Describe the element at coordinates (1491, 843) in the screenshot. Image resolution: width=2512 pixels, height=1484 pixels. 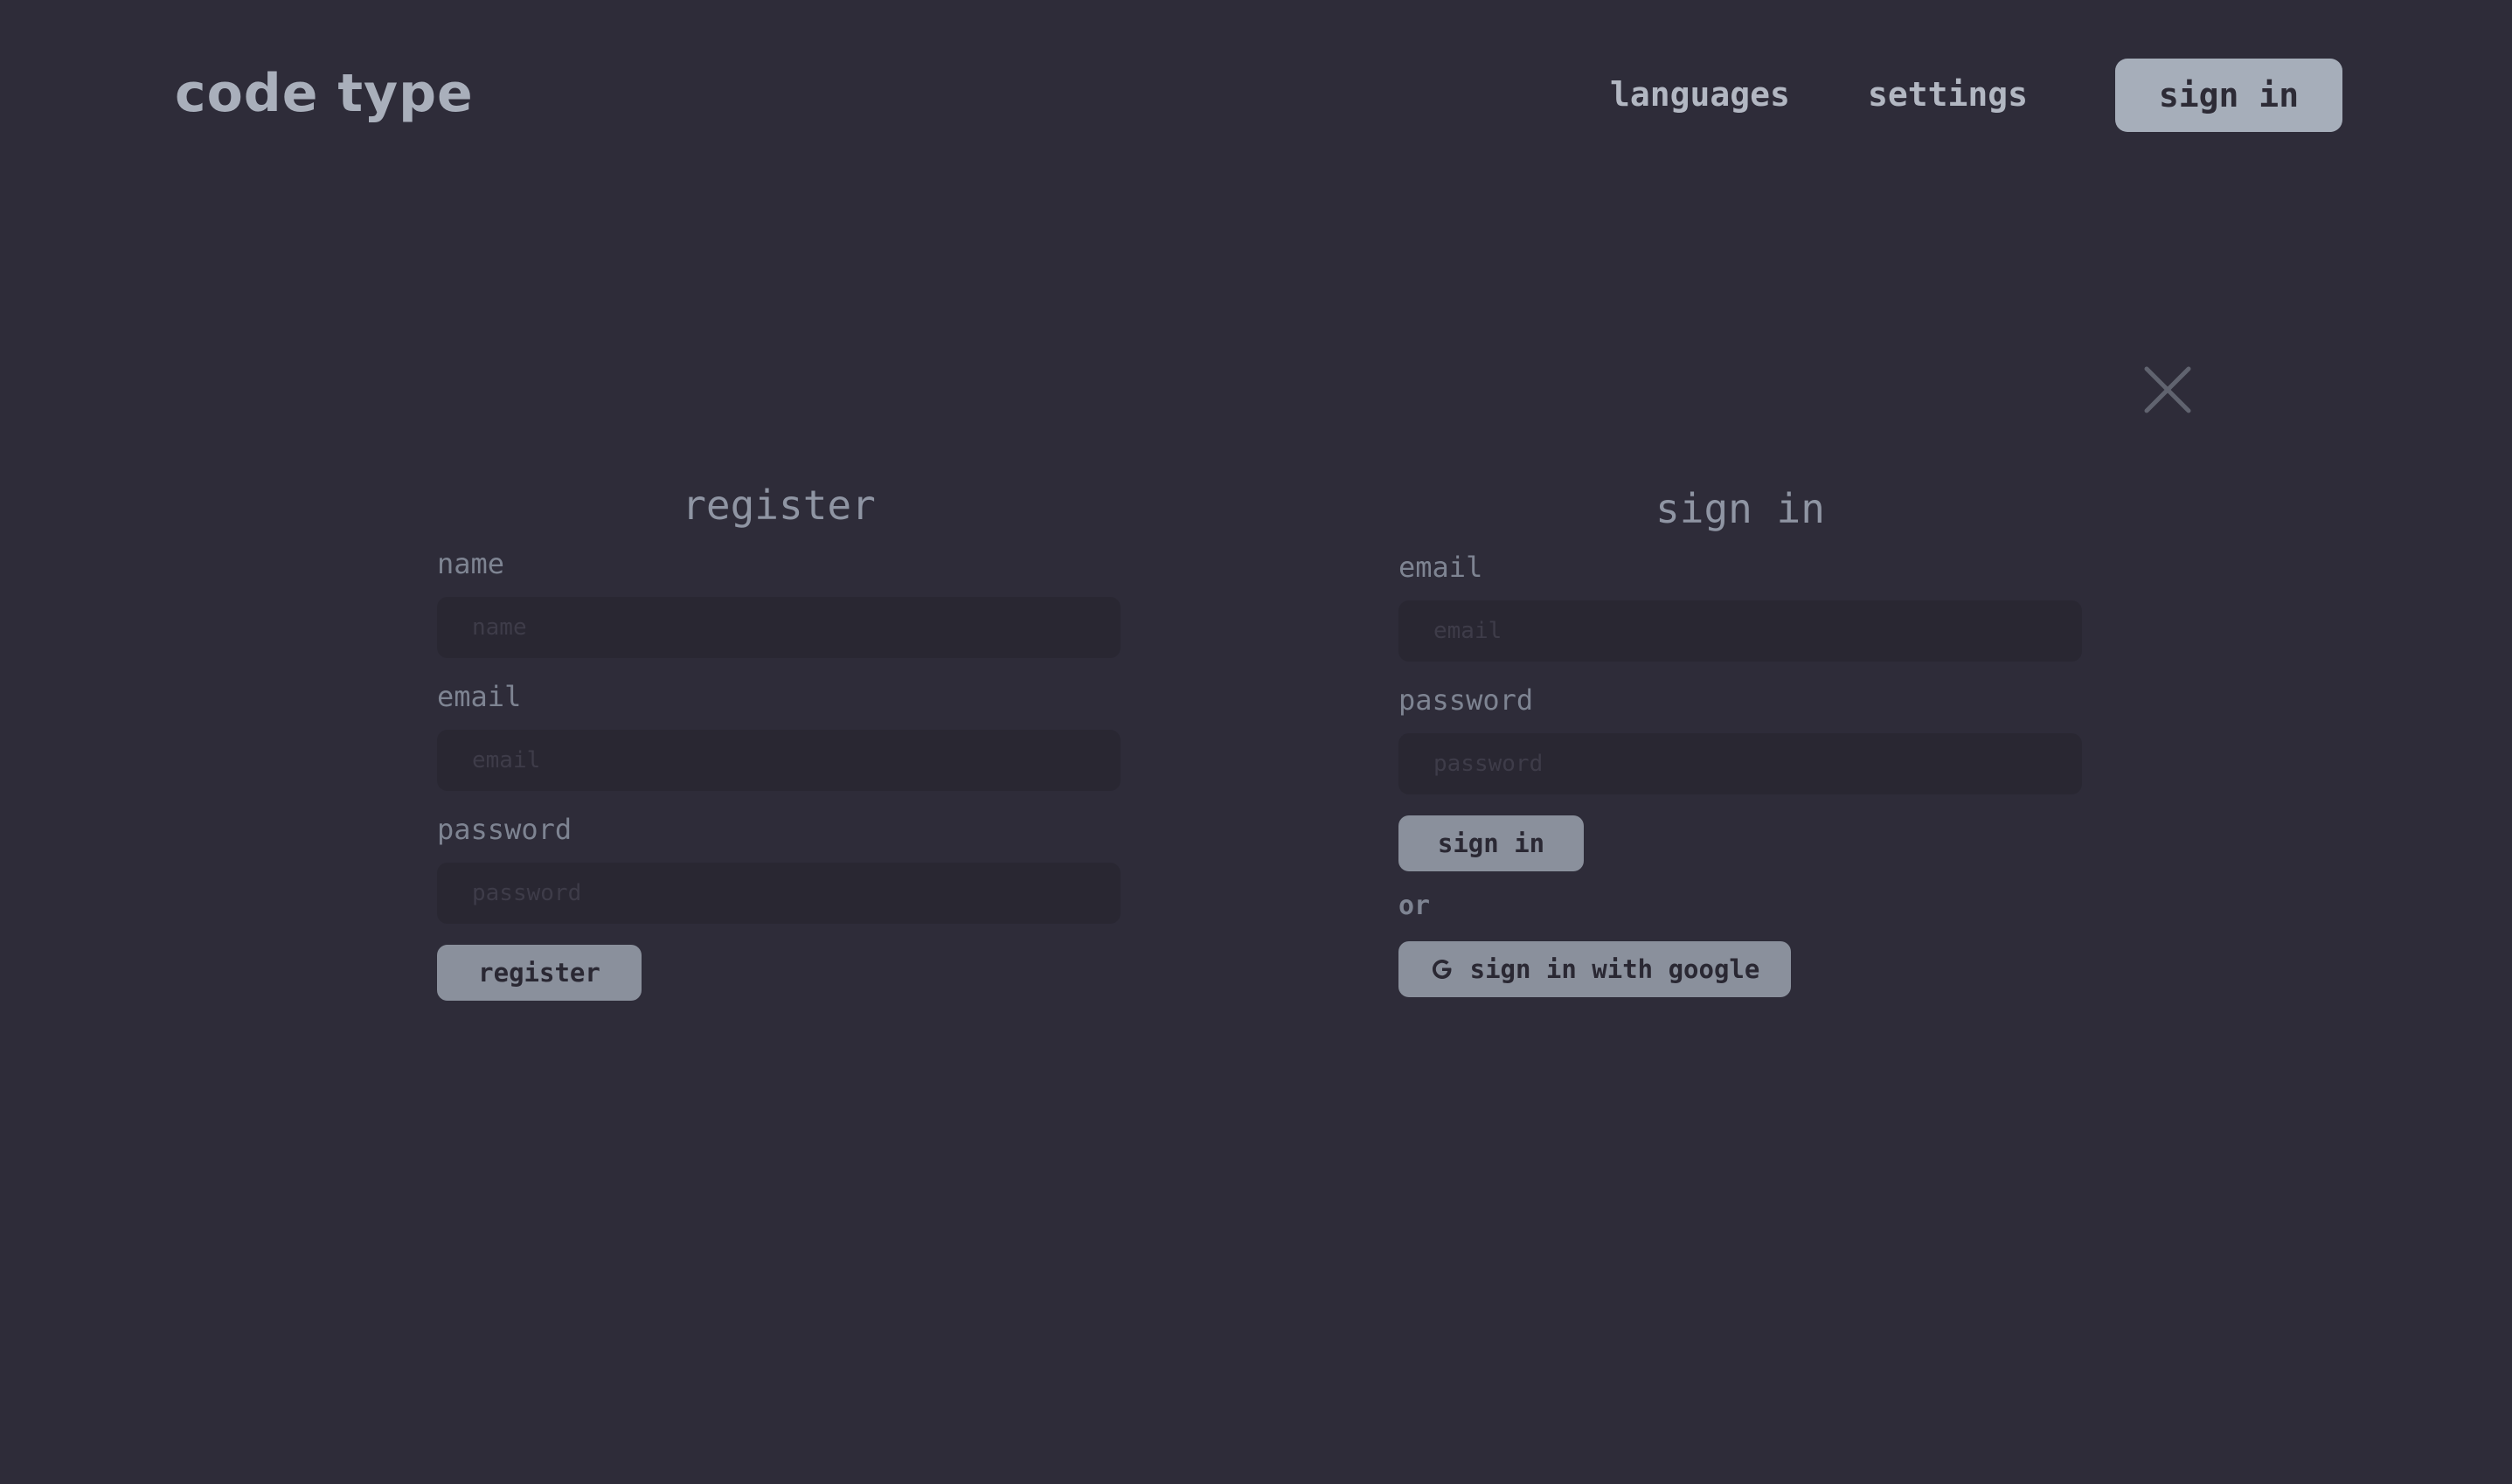
I see `sign-in-button: sign in` at that location.